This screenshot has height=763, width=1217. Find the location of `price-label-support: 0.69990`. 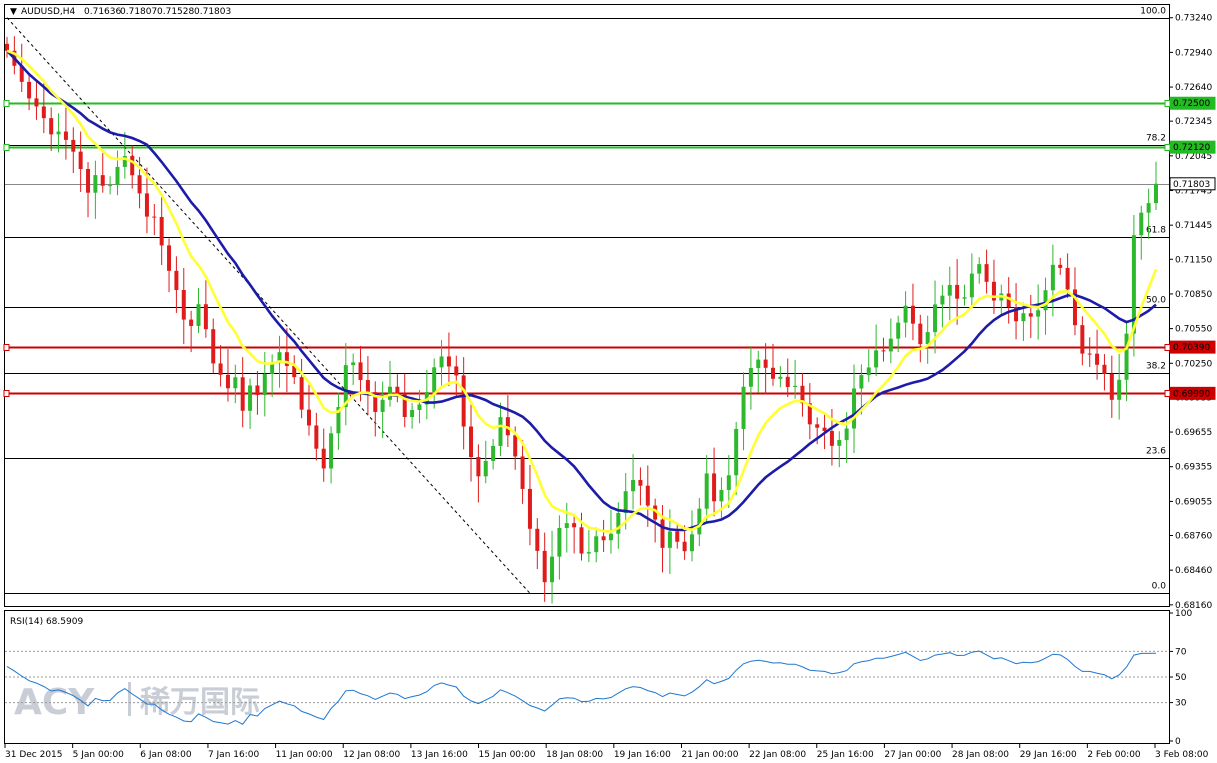

price-label-support: 0.69990 is located at coordinates (1191, 394).